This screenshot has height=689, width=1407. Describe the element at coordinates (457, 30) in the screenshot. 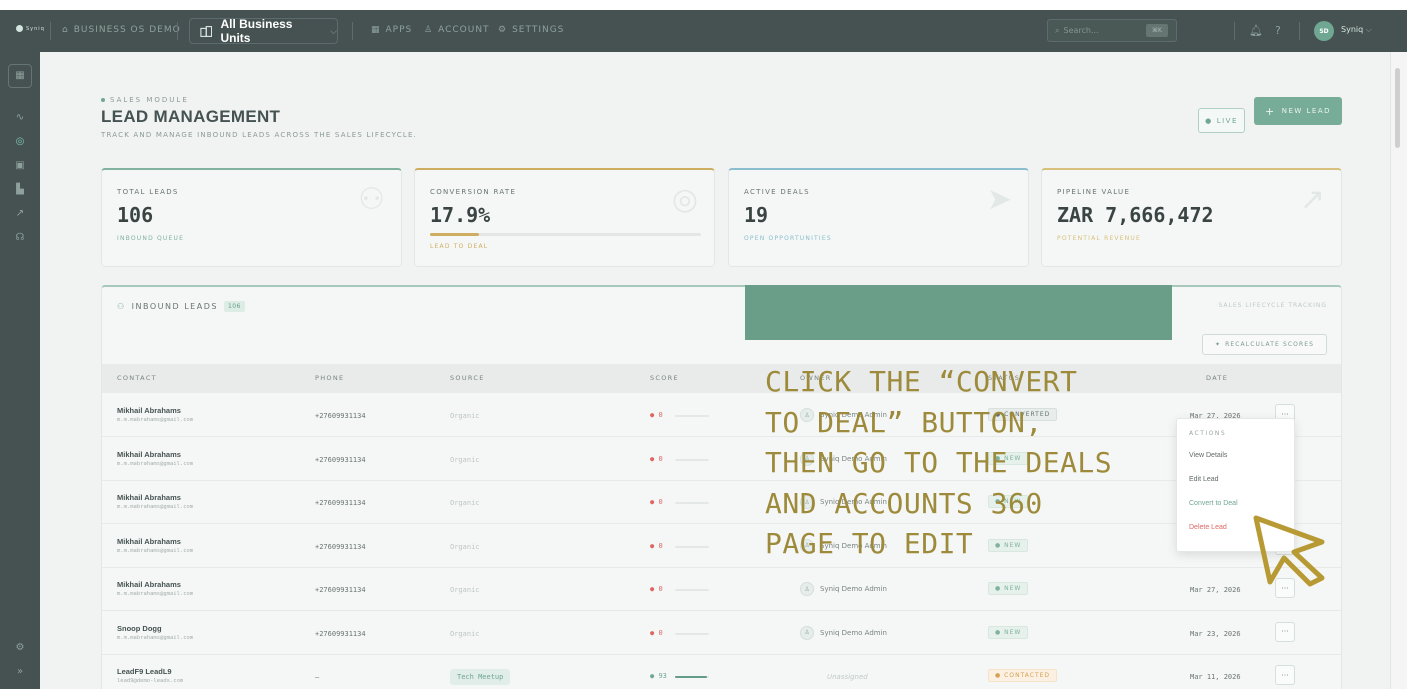

I see `nav-account: ♙ ACCOUNT` at that location.